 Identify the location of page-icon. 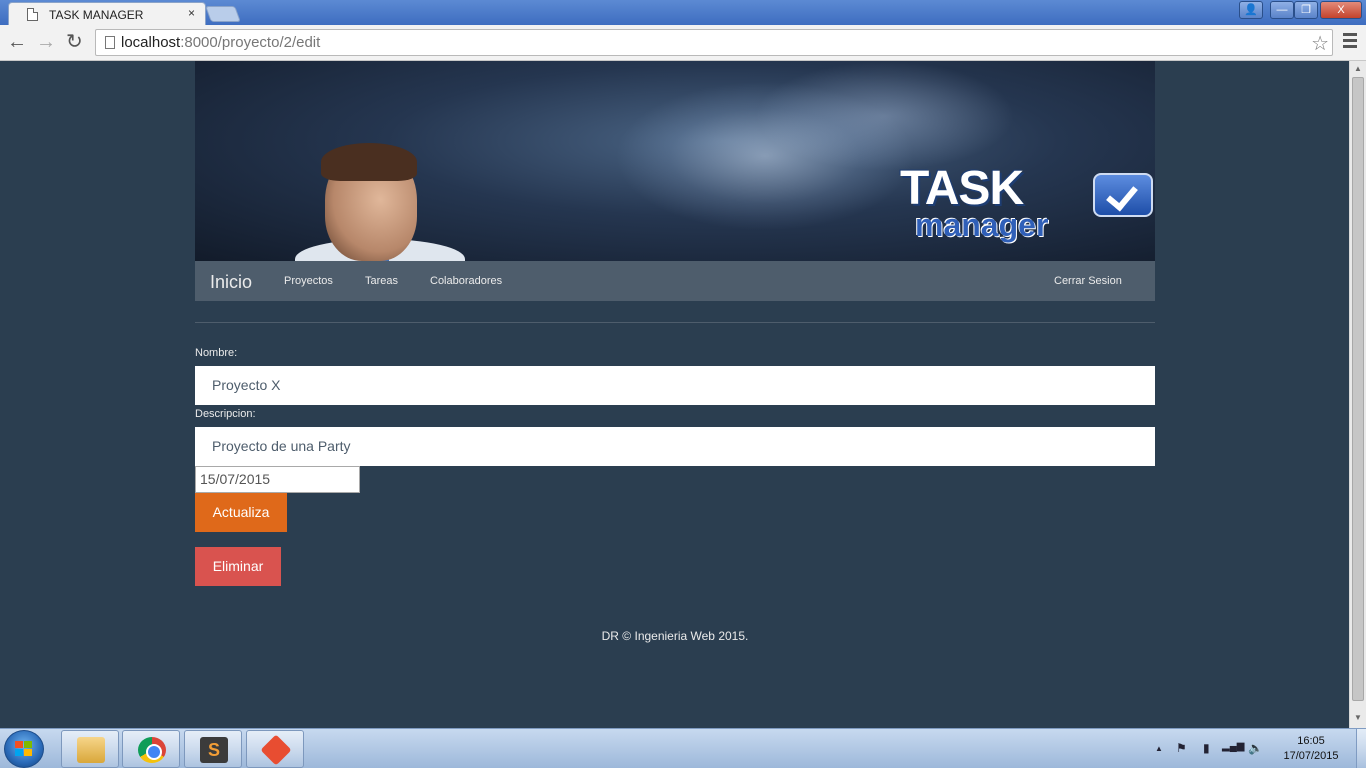
(110, 42).